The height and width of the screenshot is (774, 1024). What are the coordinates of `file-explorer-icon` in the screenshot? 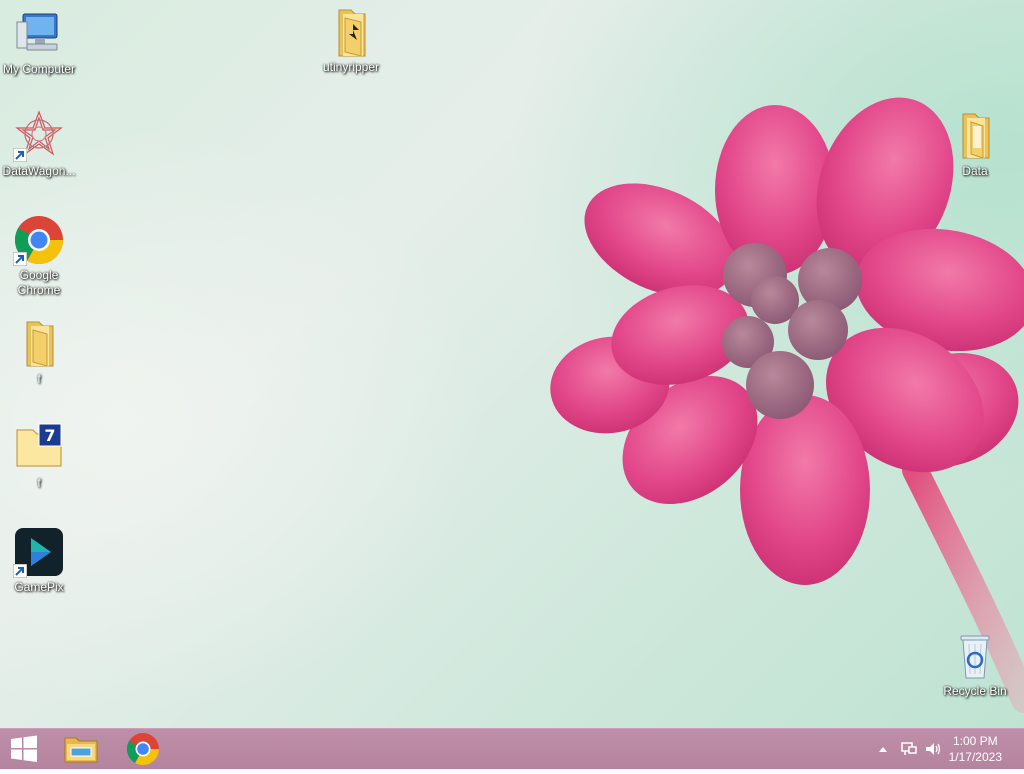 It's located at (81, 750).